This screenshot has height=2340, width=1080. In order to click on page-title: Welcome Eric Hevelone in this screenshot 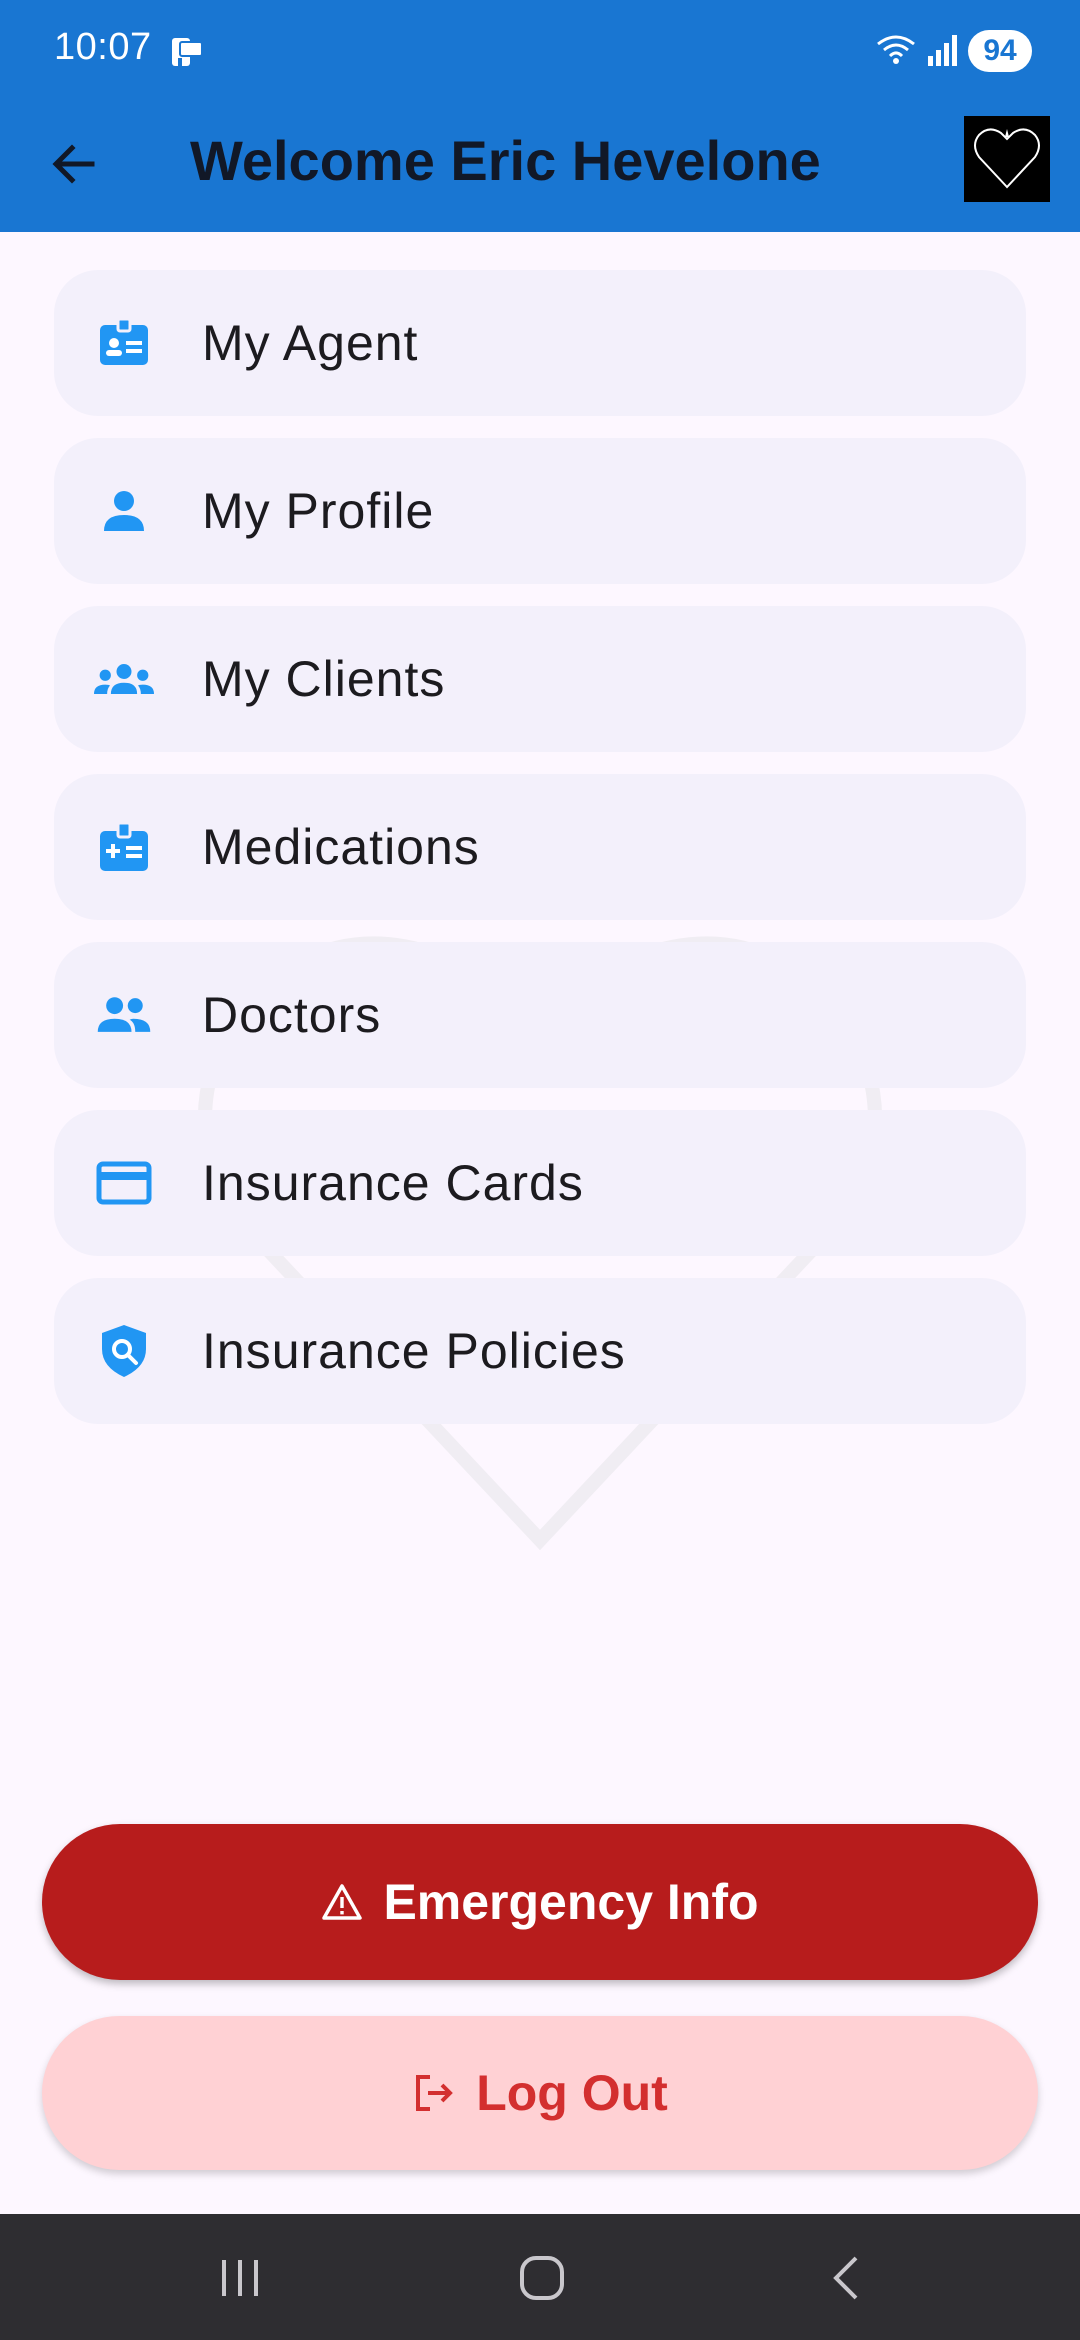, I will do `click(505, 160)`.